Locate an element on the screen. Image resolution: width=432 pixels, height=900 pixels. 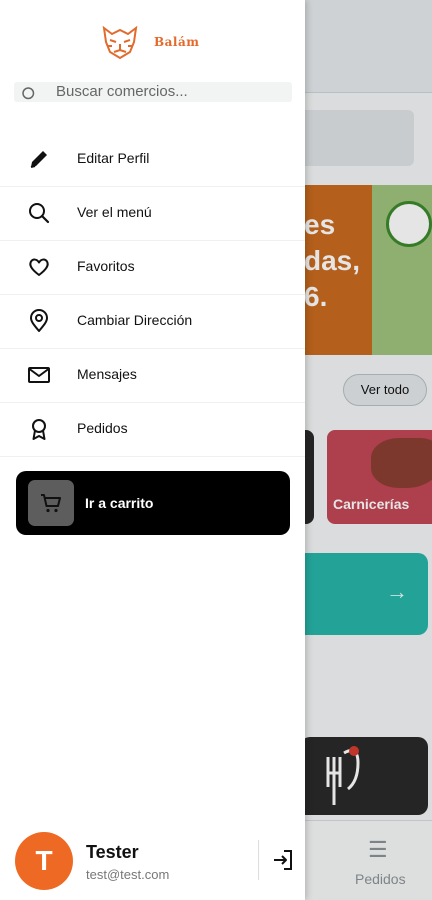
user-name: Tester is located at coordinates (112, 852).